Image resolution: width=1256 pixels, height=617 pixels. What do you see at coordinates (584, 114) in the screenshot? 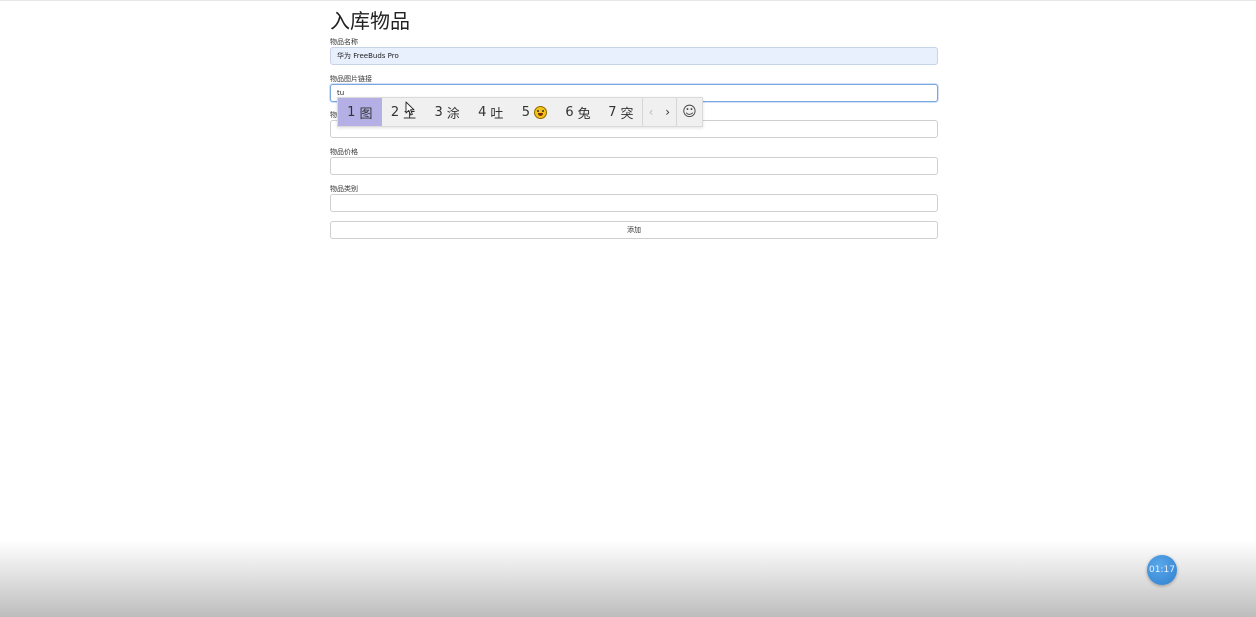
I see `ime-candidate-text: 兔` at bounding box center [584, 114].